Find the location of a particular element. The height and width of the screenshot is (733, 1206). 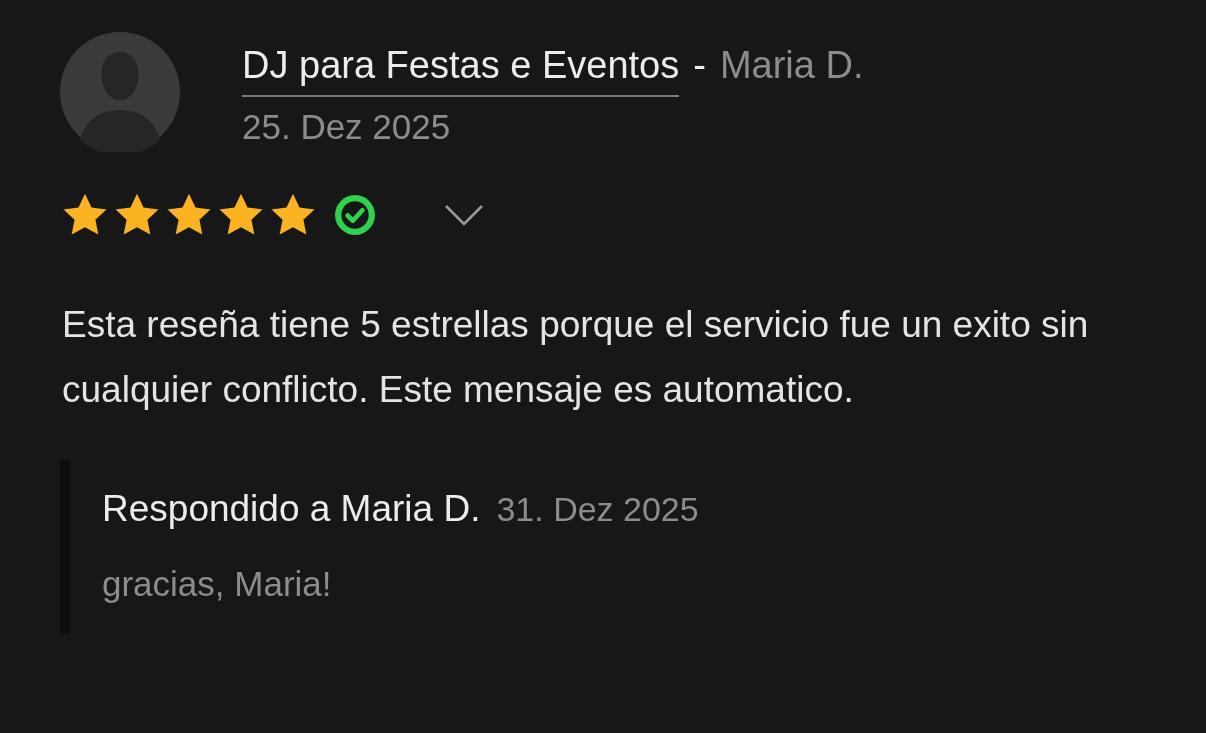

service-link: DJ para Festas e Eventos is located at coordinates (461, 70).